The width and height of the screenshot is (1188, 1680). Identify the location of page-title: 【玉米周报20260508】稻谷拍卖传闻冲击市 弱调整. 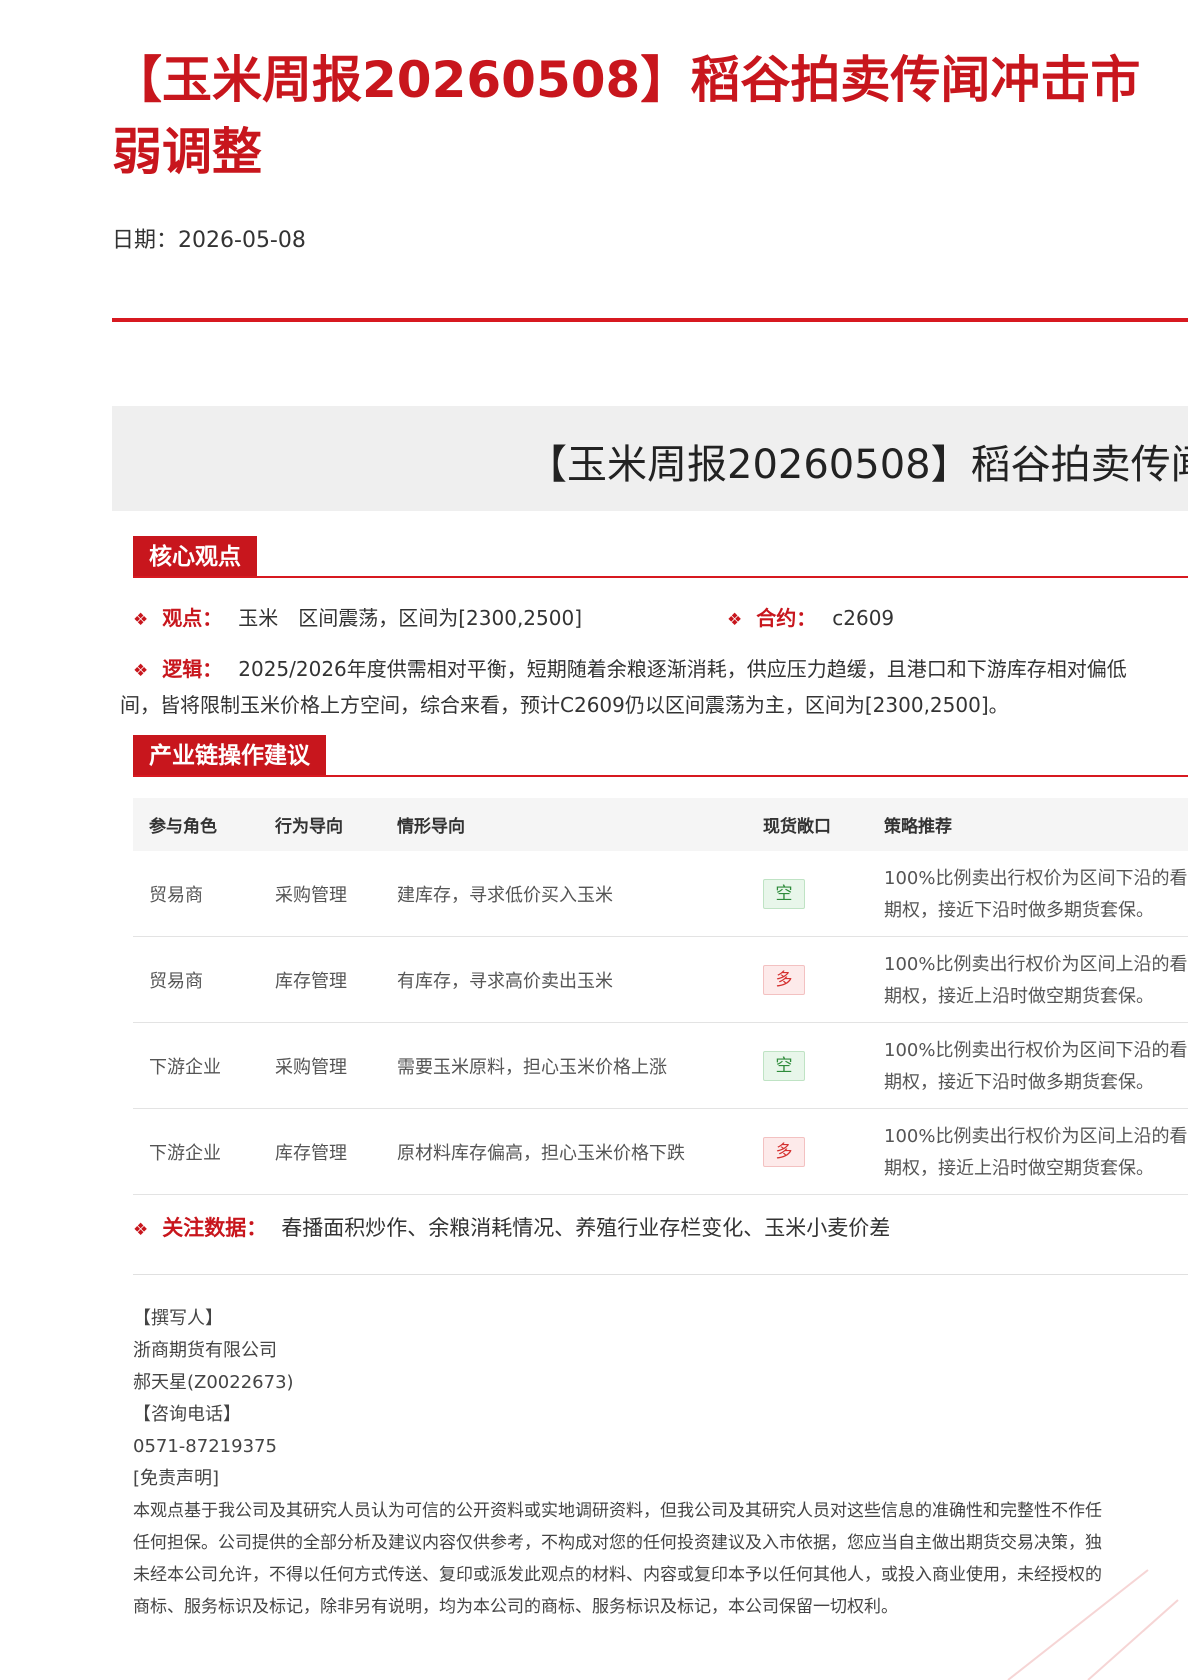
(650, 116).